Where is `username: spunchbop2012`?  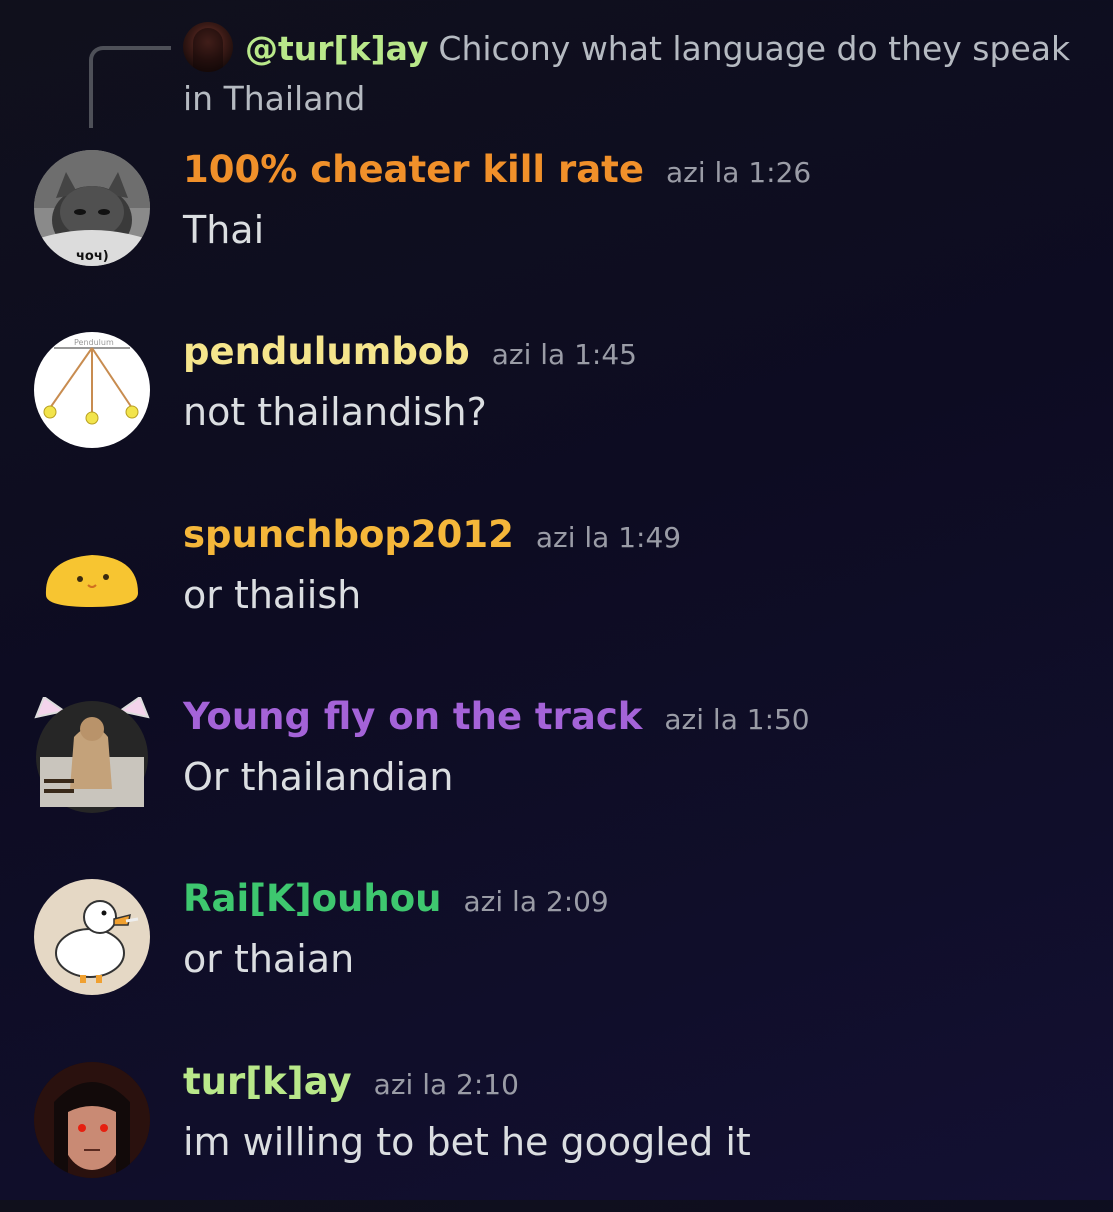
username: spunchbop2012 is located at coordinates (348, 534).